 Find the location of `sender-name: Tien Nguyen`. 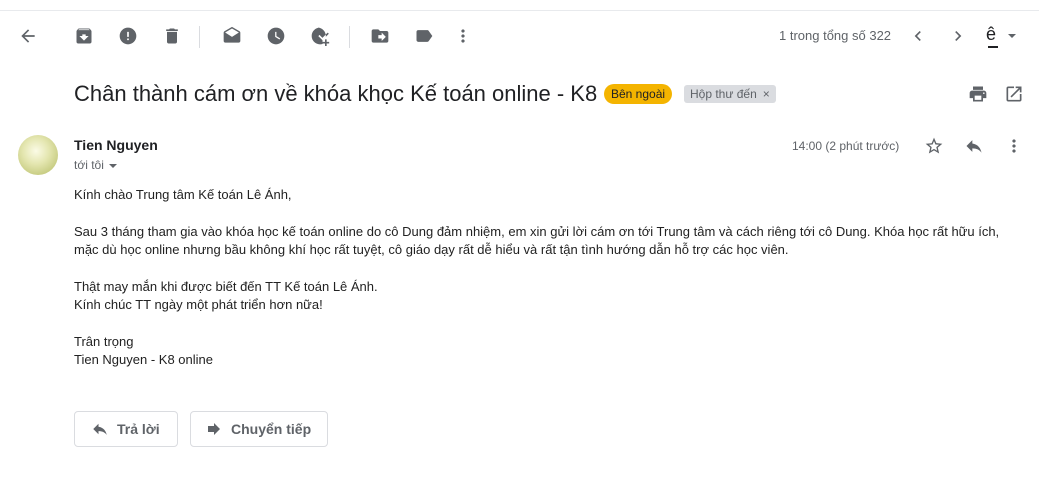

sender-name: Tien Nguyen is located at coordinates (116, 145).